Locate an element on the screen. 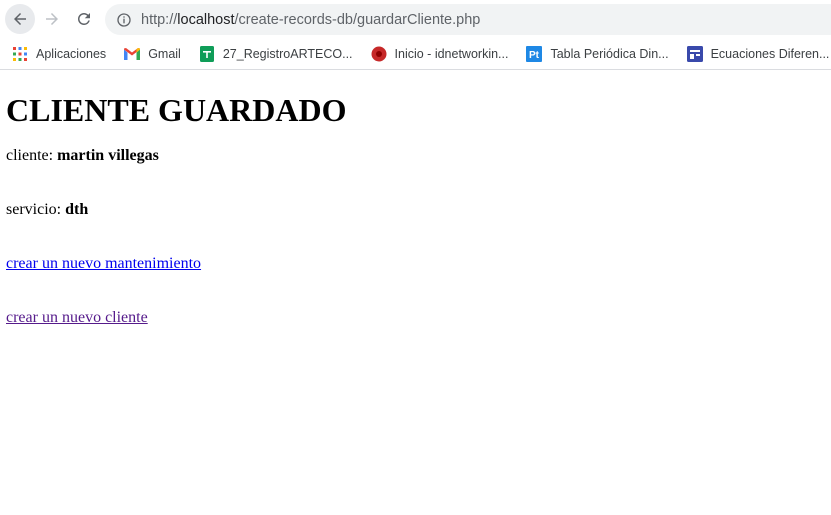  blue-doc-icon is located at coordinates (694, 53).